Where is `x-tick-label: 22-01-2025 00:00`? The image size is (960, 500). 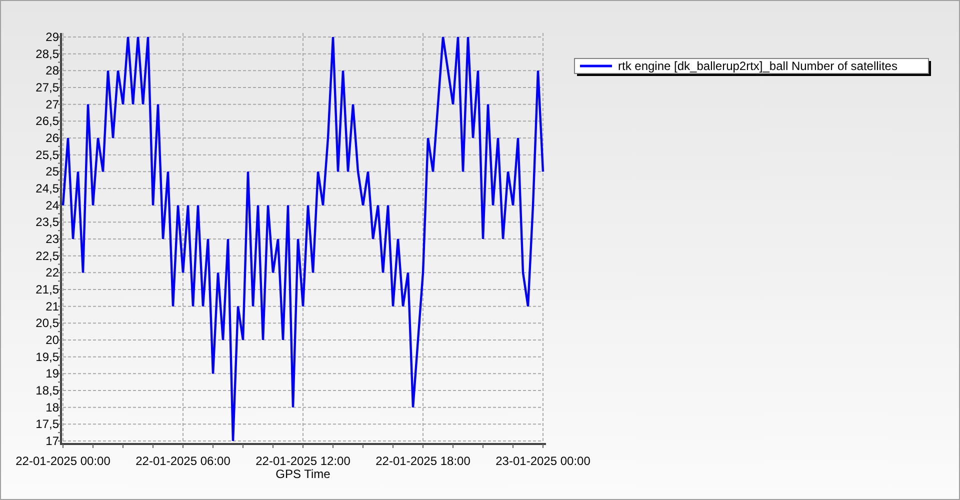
x-tick-label: 22-01-2025 00:00 is located at coordinates (63, 461).